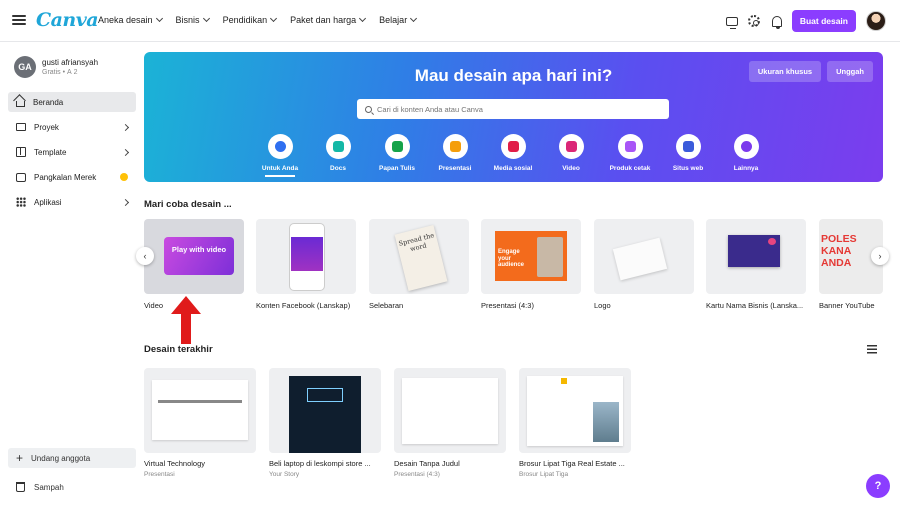 The width and height of the screenshot is (900, 506). Describe the element at coordinates (746, 146) in the screenshot. I see `more-icon` at that location.